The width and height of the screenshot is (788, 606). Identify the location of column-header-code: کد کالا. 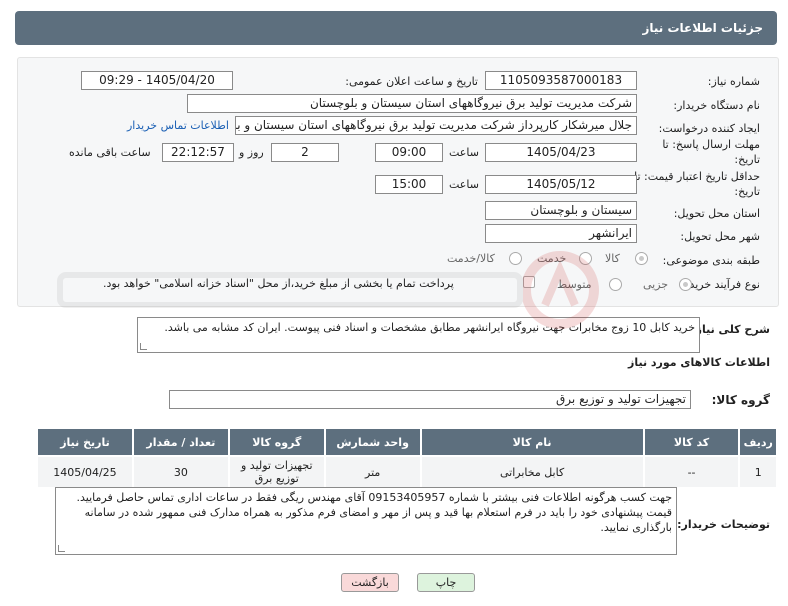
(691, 442).